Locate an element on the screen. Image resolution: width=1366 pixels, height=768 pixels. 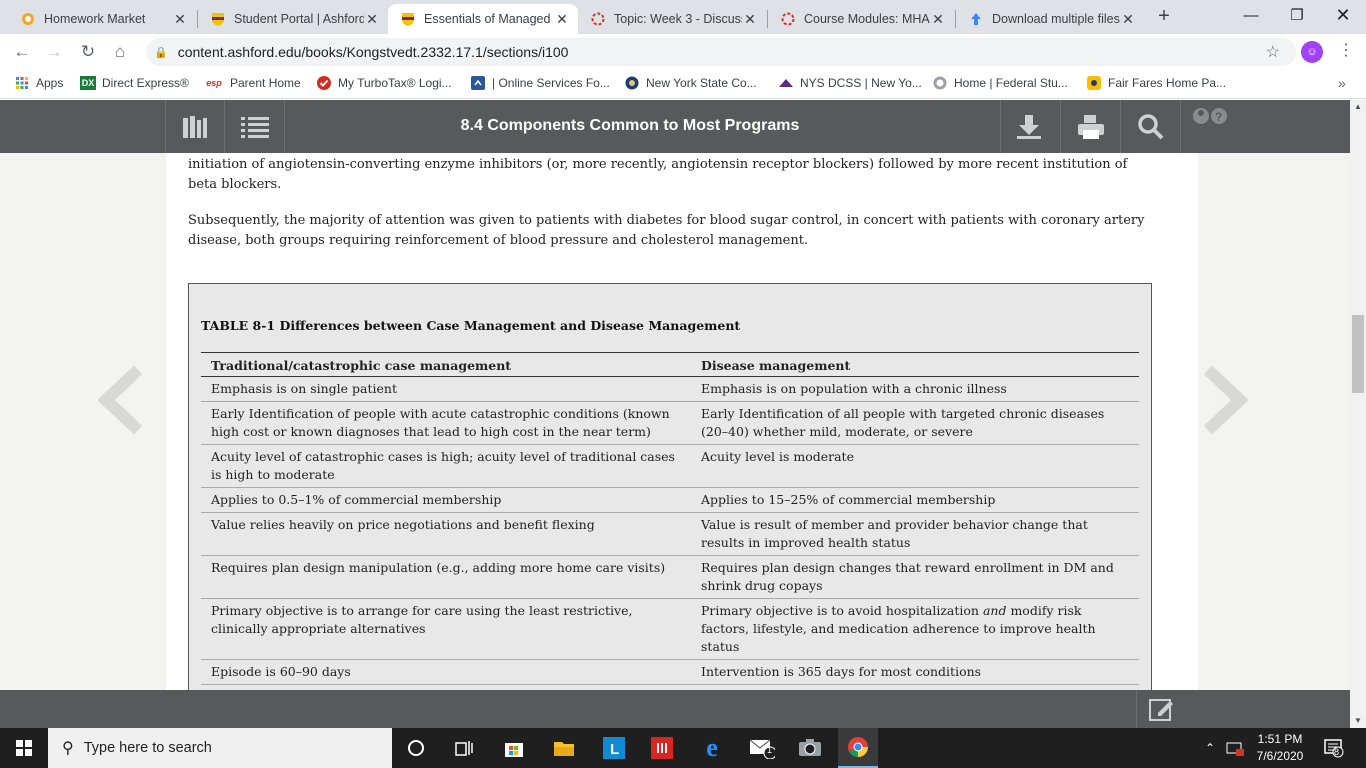
more-bookmarks-icon: » is located at coordinates (1342, 83).